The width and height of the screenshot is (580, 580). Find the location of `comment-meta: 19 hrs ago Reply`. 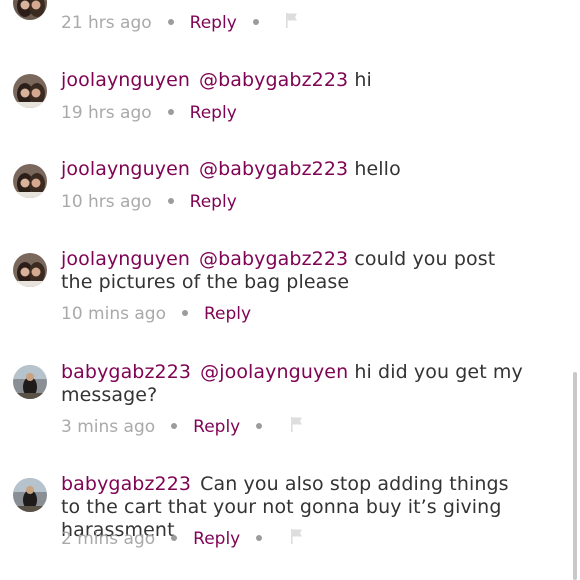

comment-meta: 19 hrs ago Reply is located at coordinates (149, 113).